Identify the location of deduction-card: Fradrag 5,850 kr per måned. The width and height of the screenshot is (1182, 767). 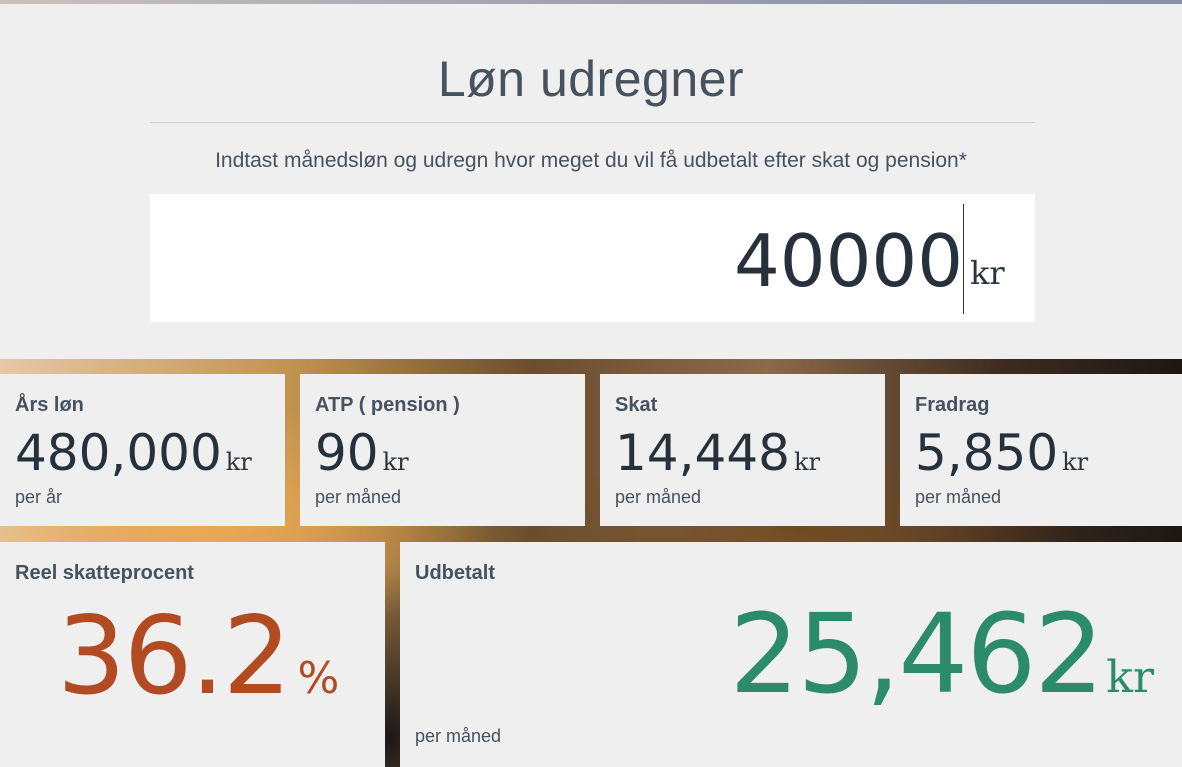
(1041, 450).